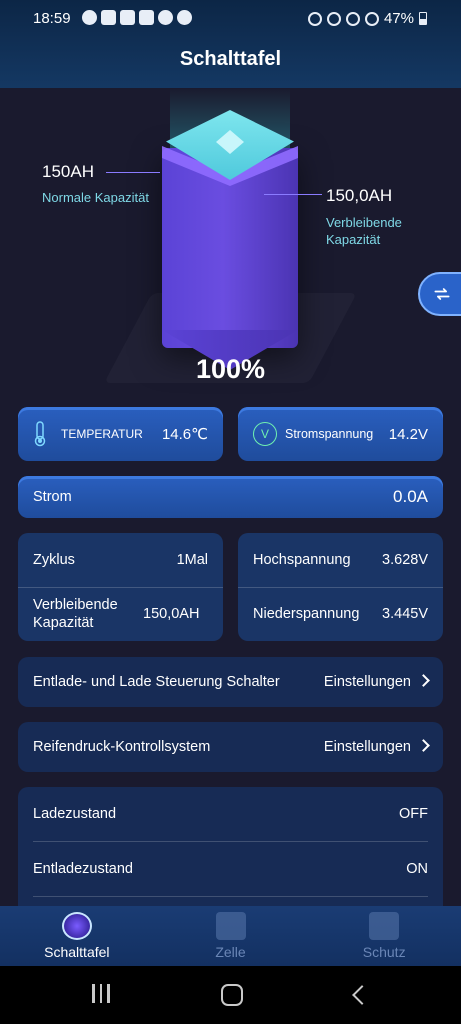  What do you see at coordinates (83, 869) in the screenshot?
I see `discharge-state-label: Entladezustand` at bounding box center [83, 869].